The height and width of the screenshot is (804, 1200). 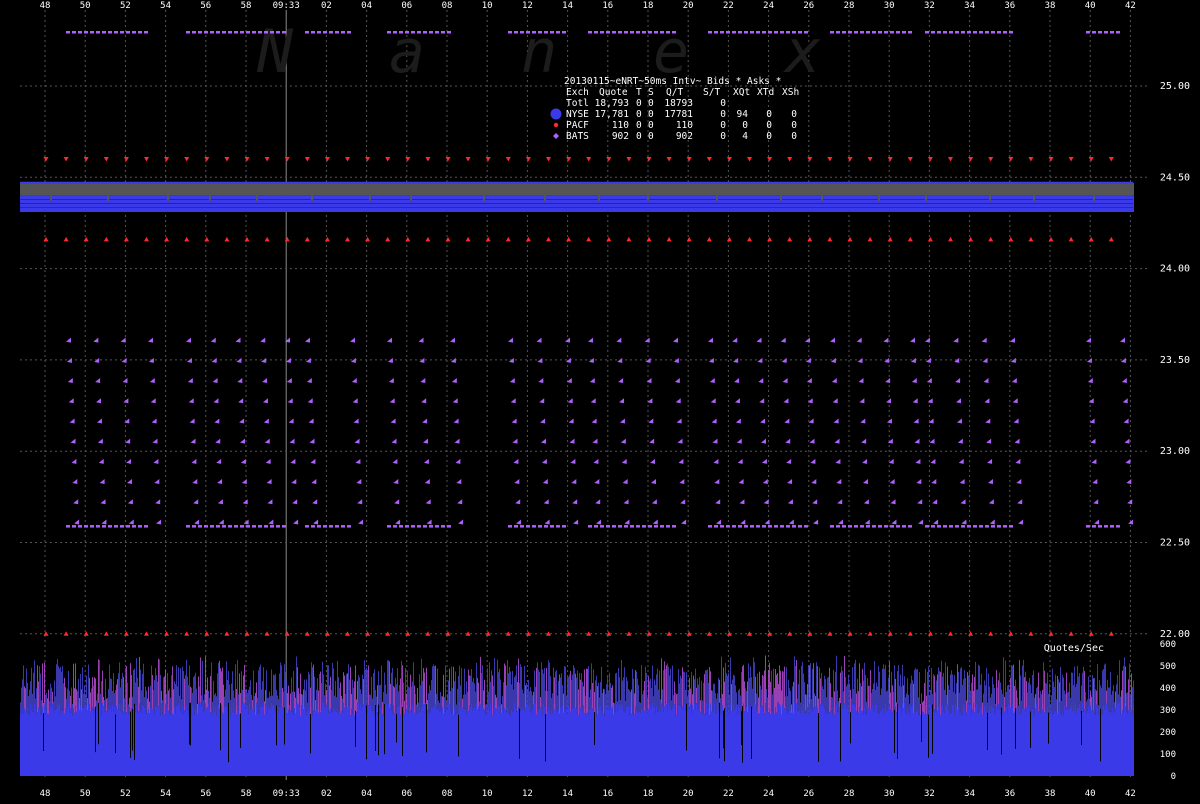 What do you see at coordinates (577, 114) in the screenshot?
I see `legend-cell: NYSE` at bounding box center [577, 114].